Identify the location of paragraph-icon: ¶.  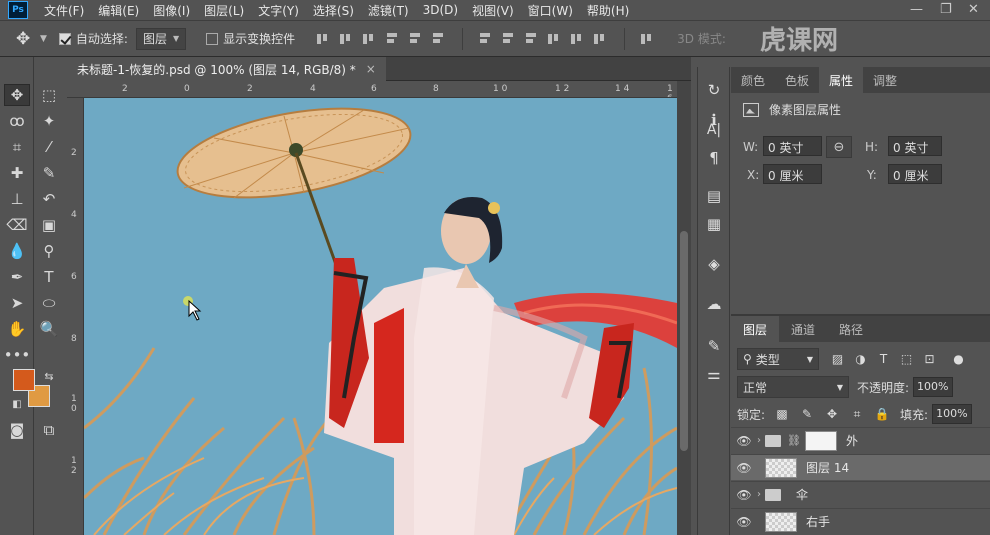
(714, 158).